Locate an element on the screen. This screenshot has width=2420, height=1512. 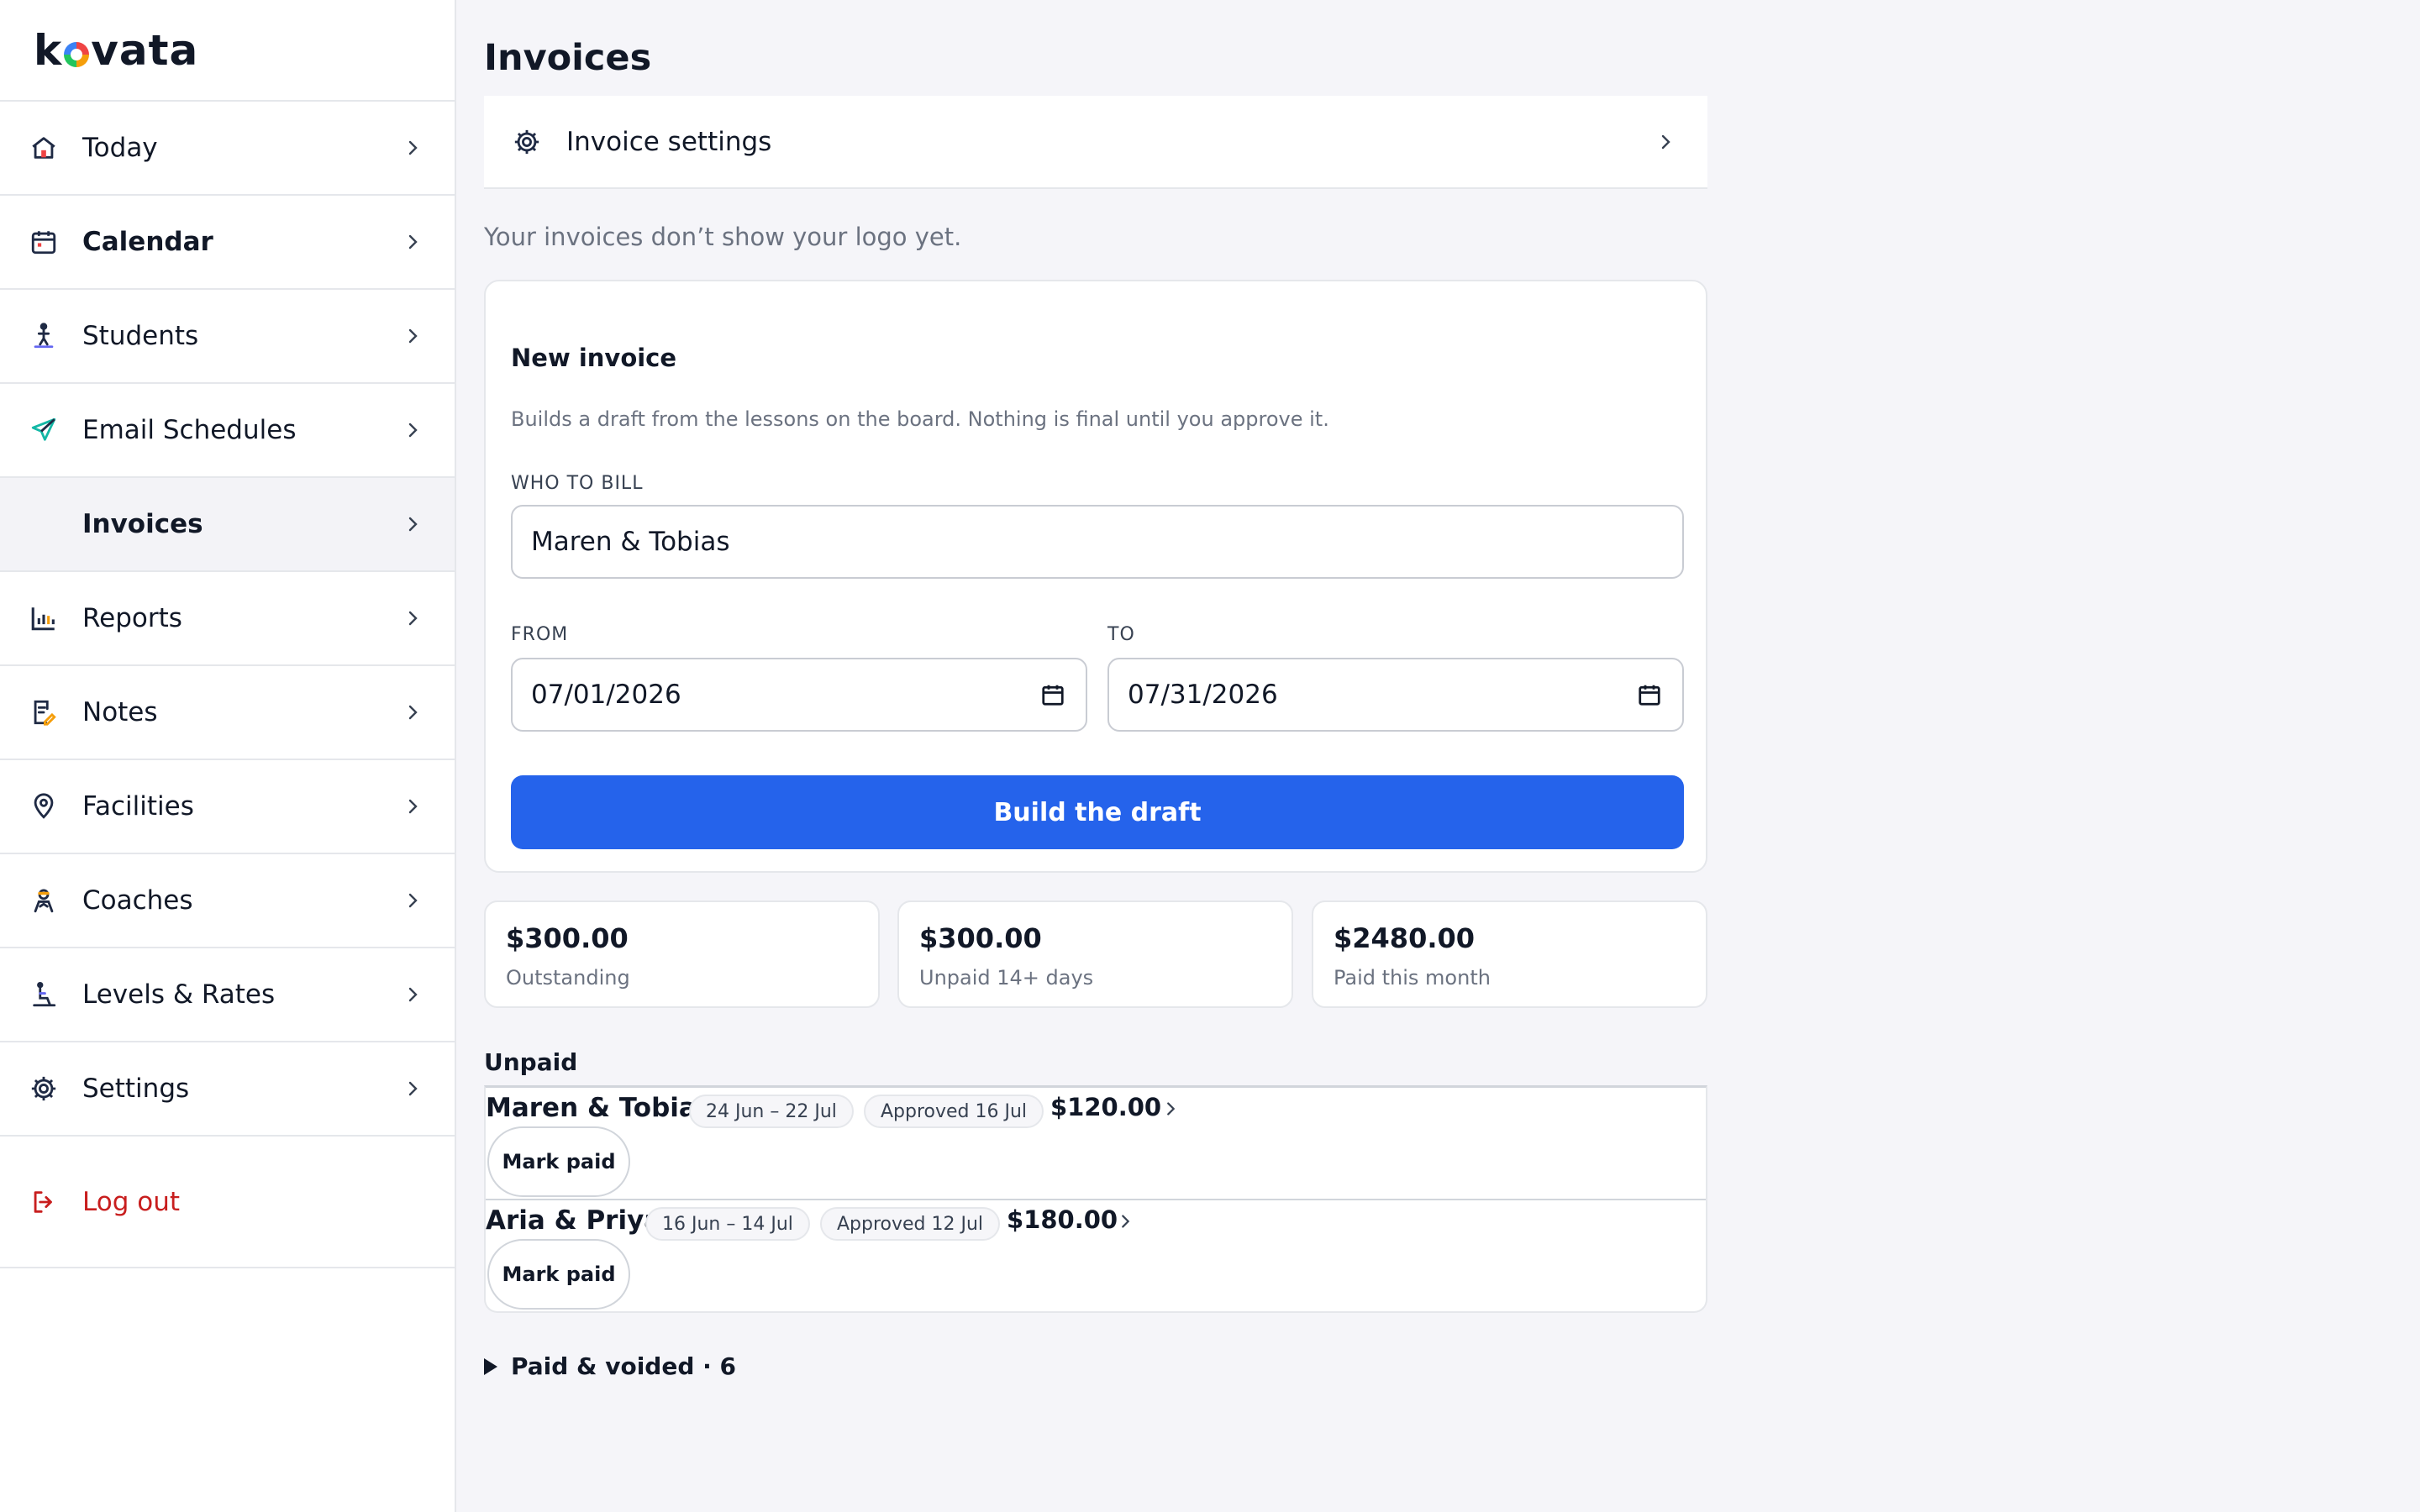
brand-logo: k vata is located at coordinates (227, 51).